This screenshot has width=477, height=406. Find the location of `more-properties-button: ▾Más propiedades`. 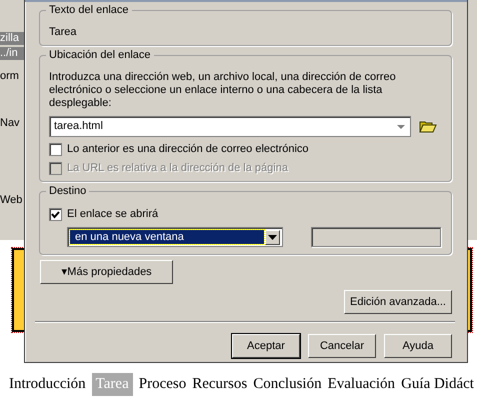

more-properties-button: ▾Más propiedades is located at coordinates (106, 272).